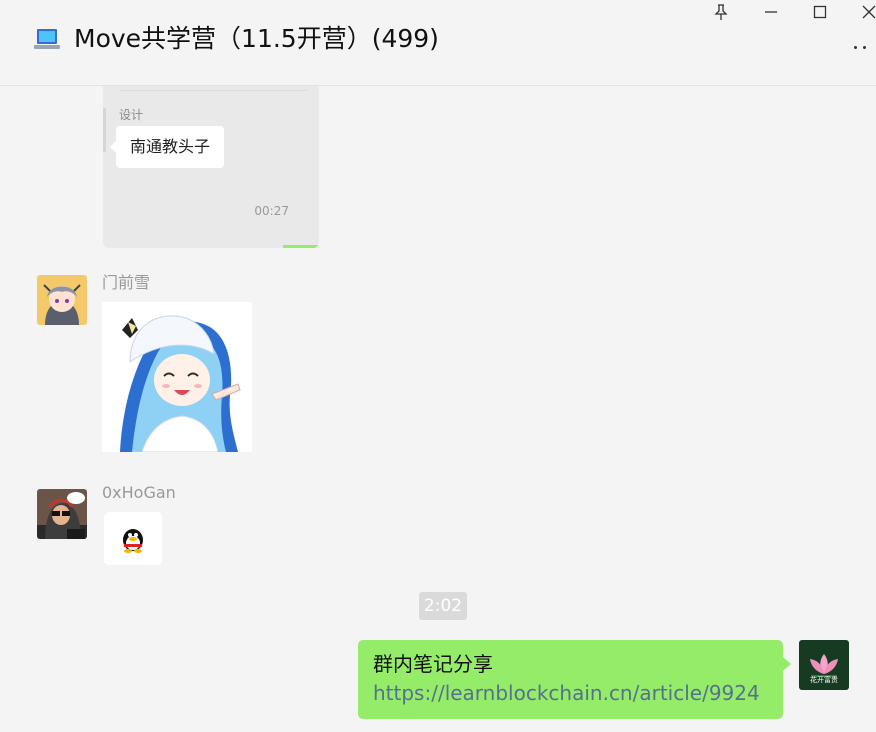 Image resolution: width=876 pixels, height=732 pixels. I want to click on card-accent, so click(301, 246).